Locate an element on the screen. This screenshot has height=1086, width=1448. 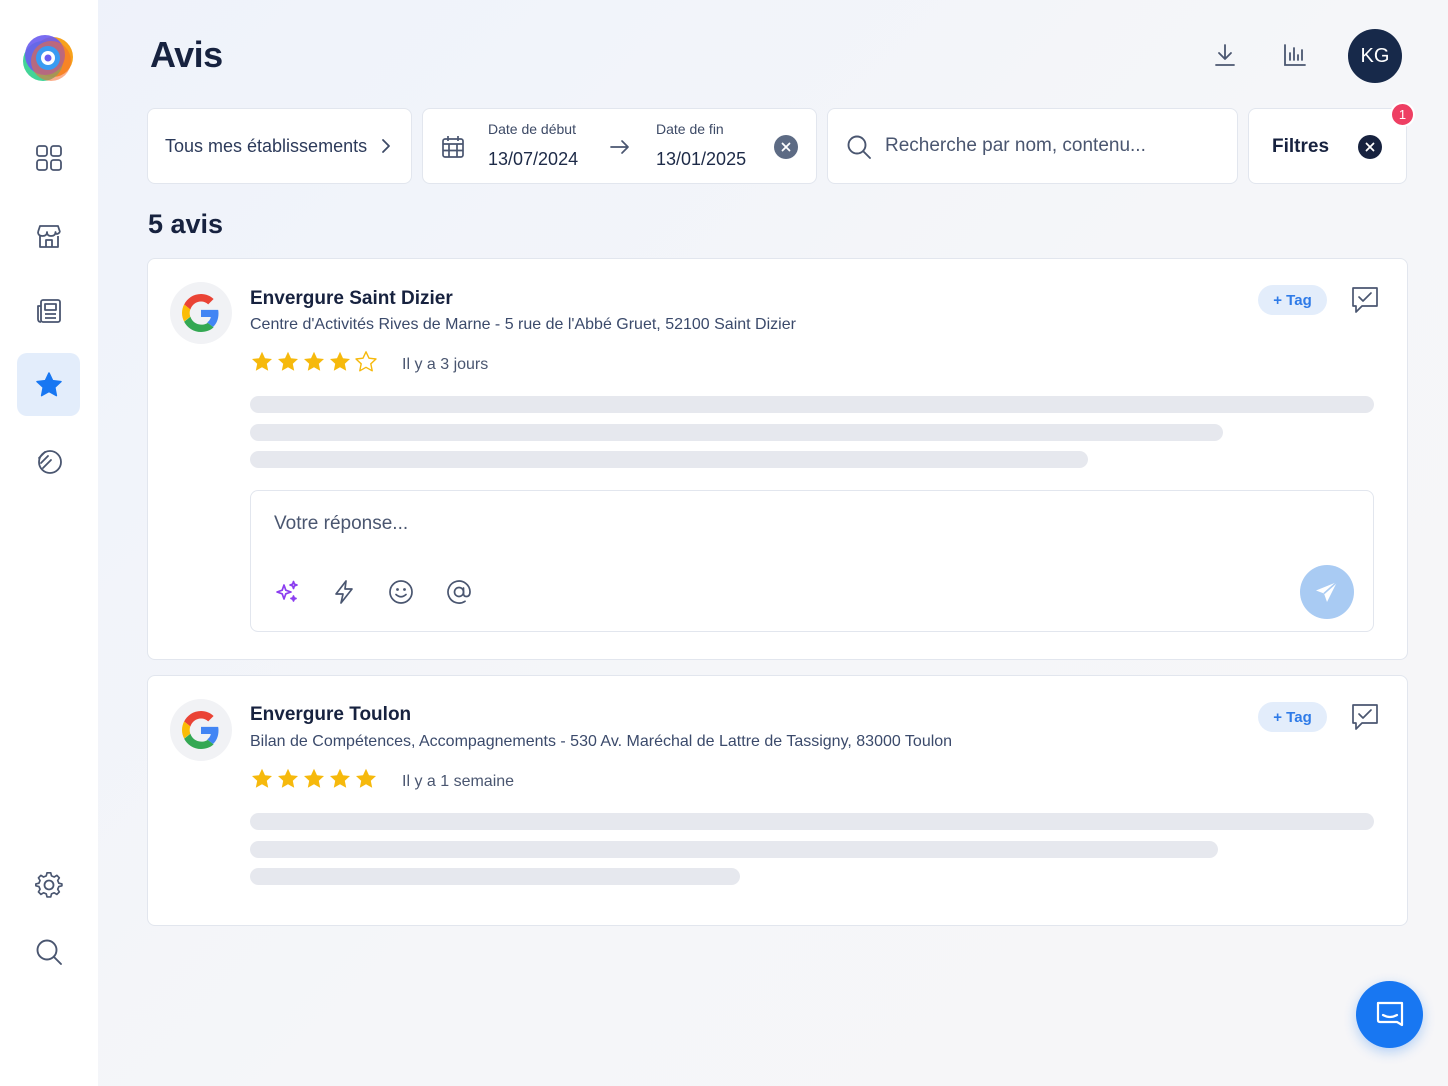
stats-button is located at coordinates (1295, 55).